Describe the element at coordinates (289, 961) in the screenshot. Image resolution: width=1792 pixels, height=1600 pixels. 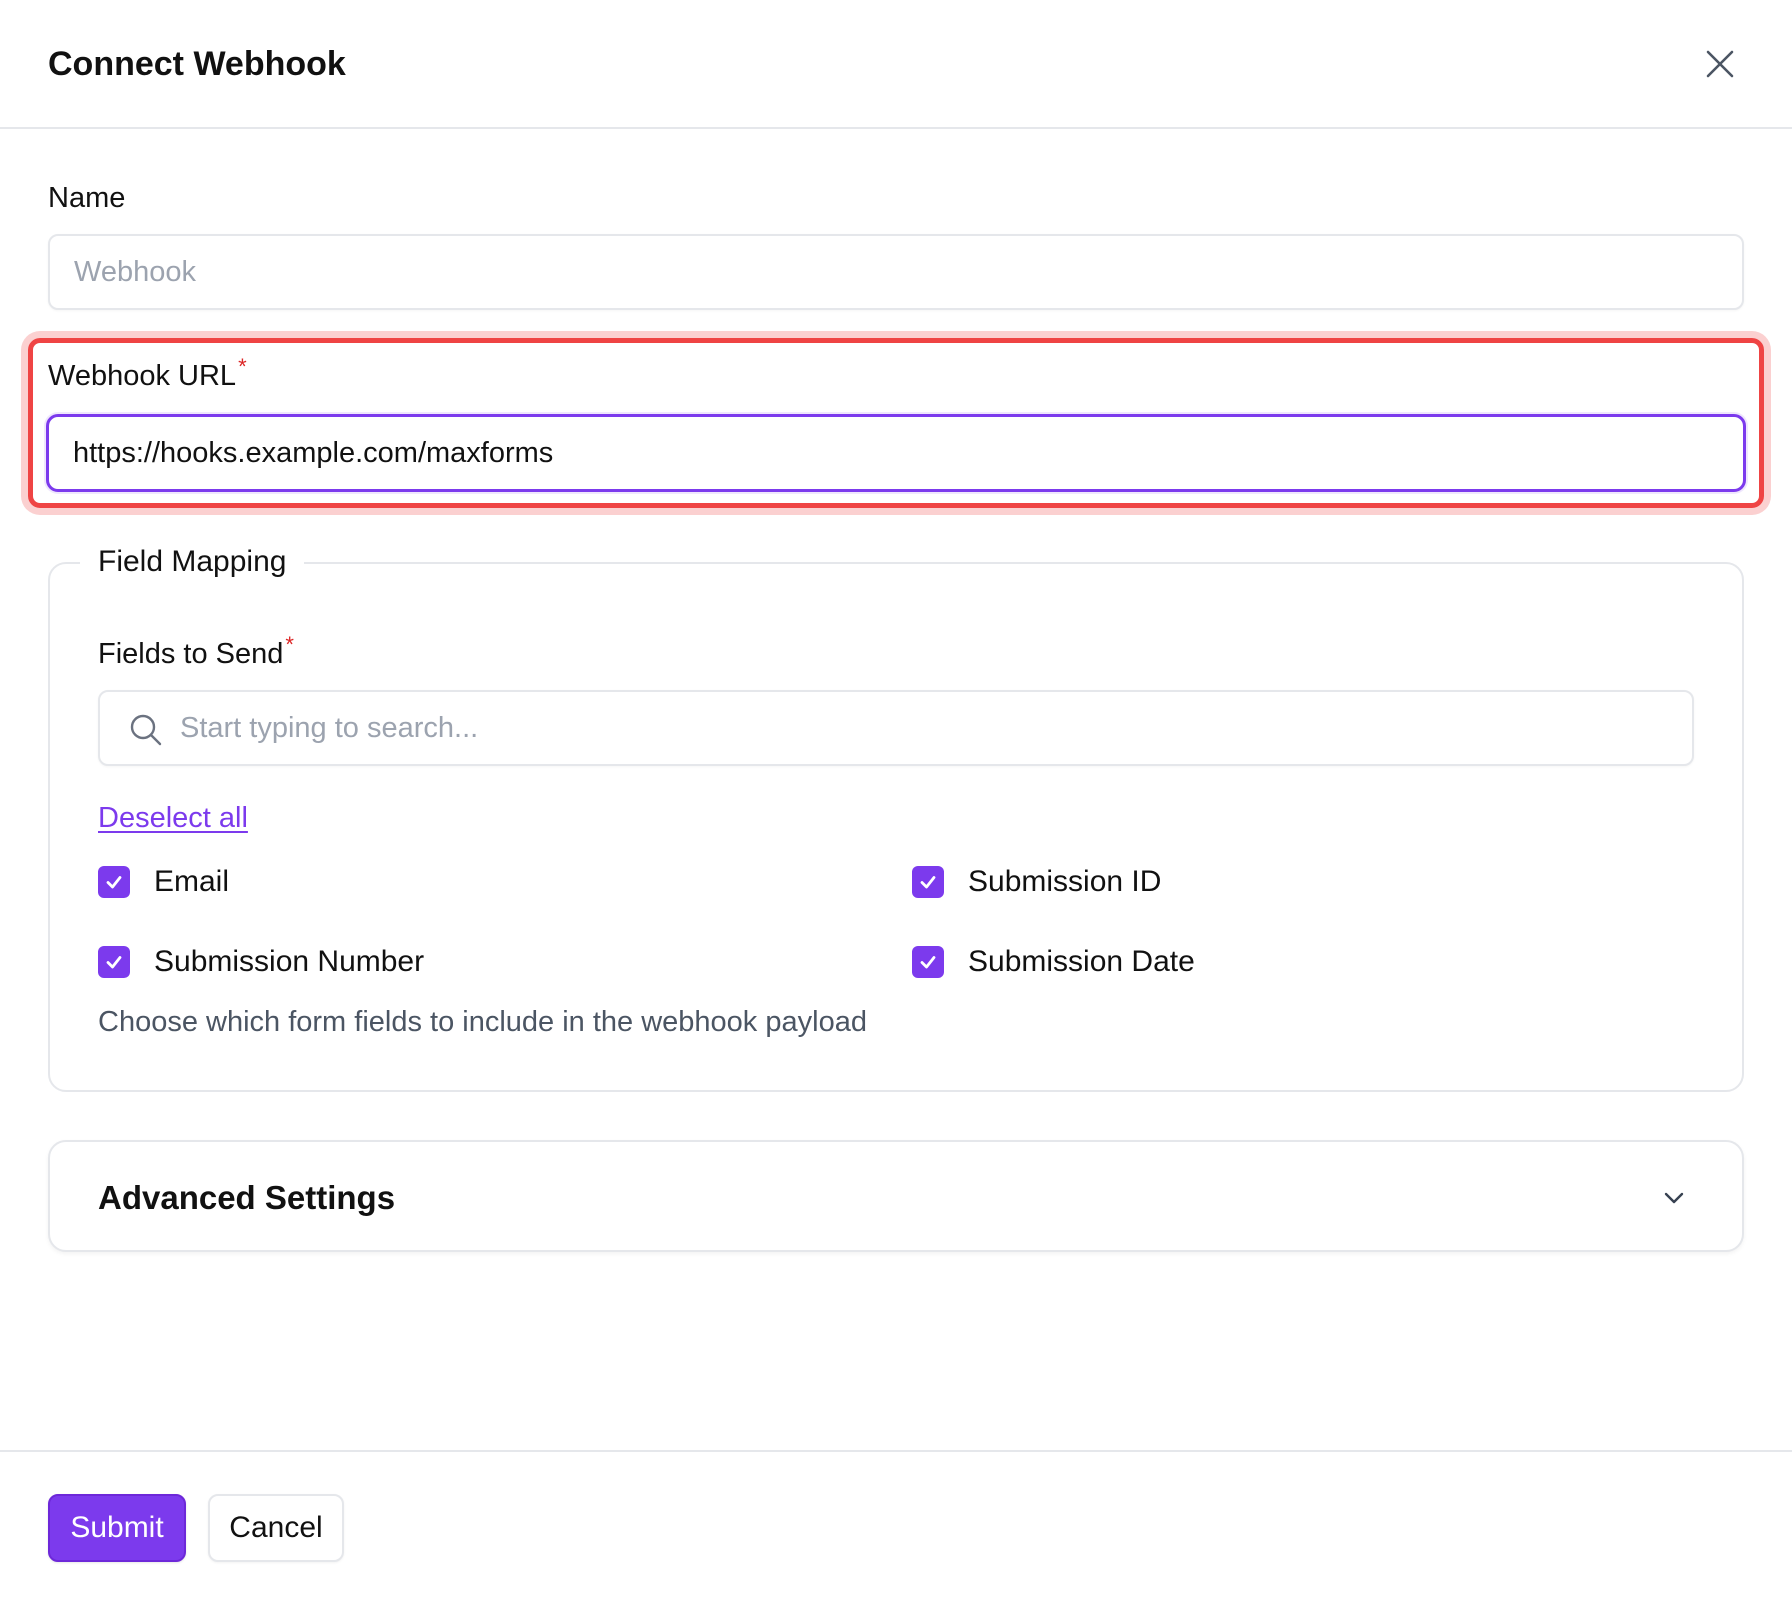
I see `field-option-label: Submission Number` at that location.